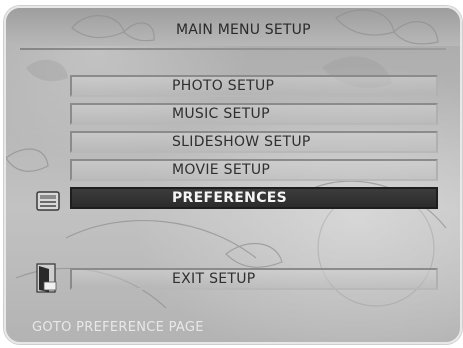  I want to click on menu-item-exit-setup: EXIT SETUP, so click(254, 279).